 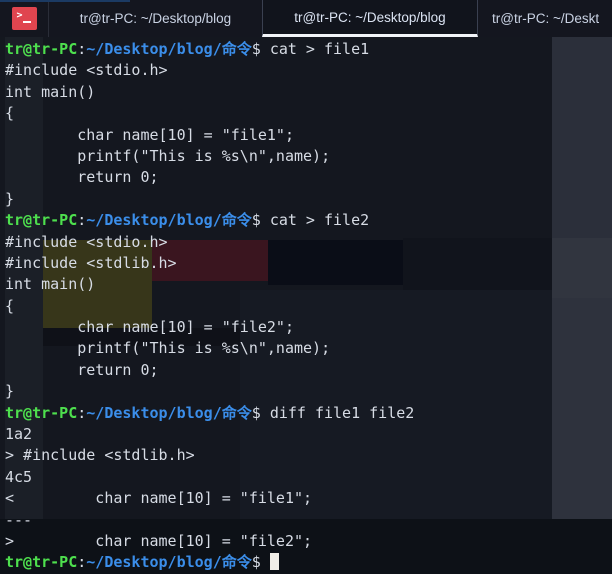 I want to click on prompt-chevron-icon: >, so click(x=19, y=15).